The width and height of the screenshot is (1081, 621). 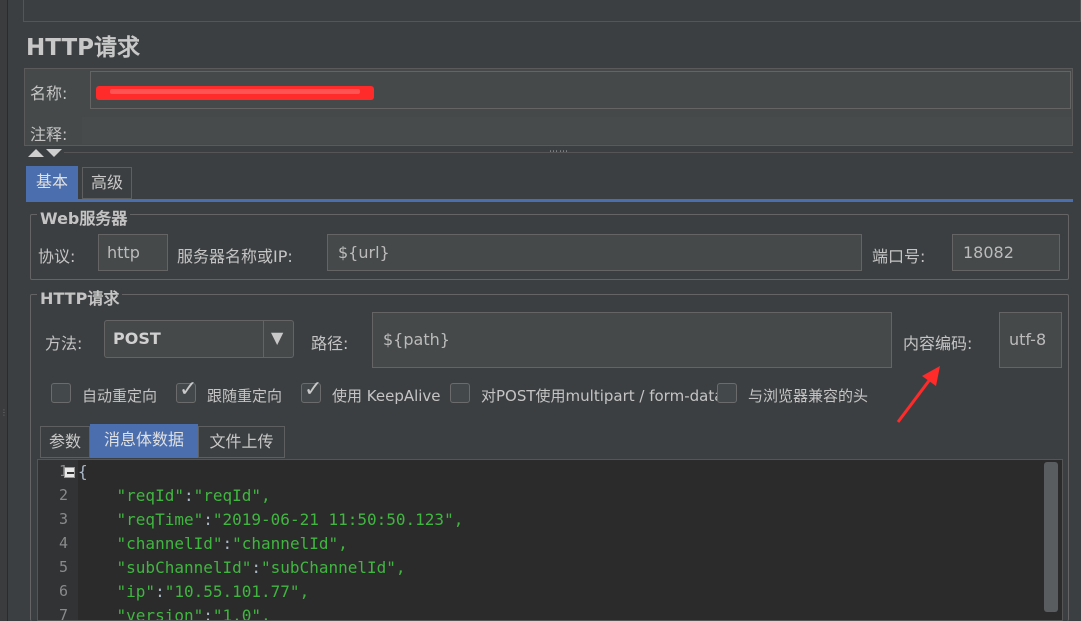 I want to click on follow-redirect-checkbox: ✓, so click(x=186, y=390).